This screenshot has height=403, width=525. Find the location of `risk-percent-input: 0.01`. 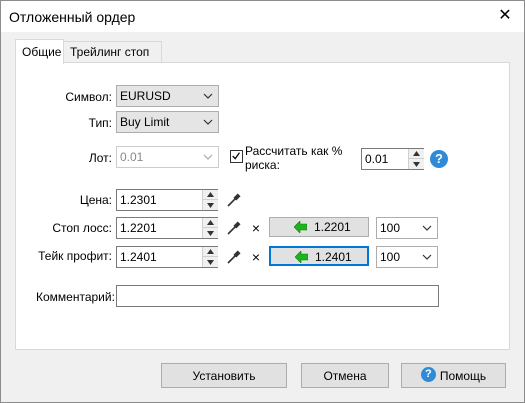

risk-percent-input: 0.01 is located at coordinates (392, 159).